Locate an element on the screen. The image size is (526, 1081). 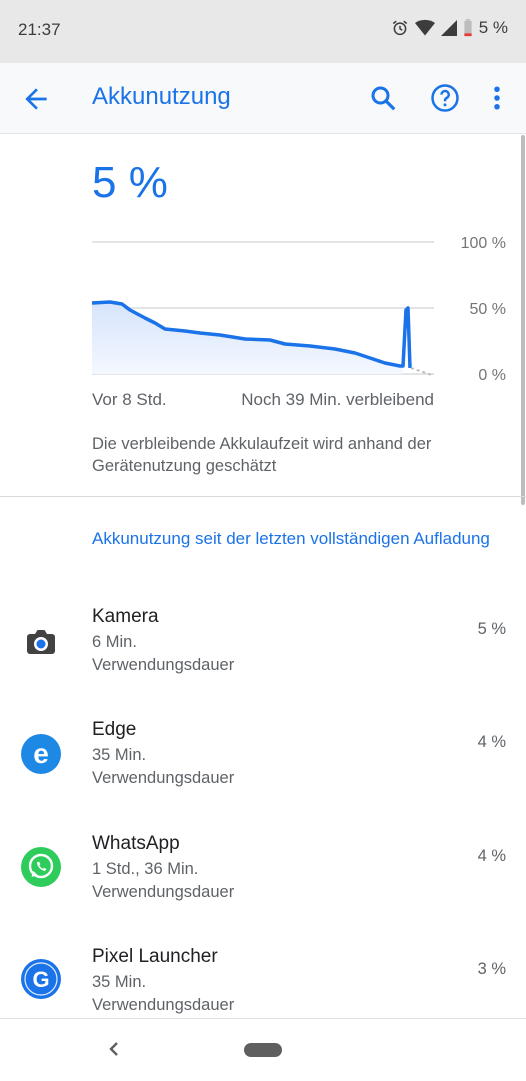
list-item-kamera: Kamera 6 Min. Verwendungsdauer 5 % is located at coordinates (263, 656).